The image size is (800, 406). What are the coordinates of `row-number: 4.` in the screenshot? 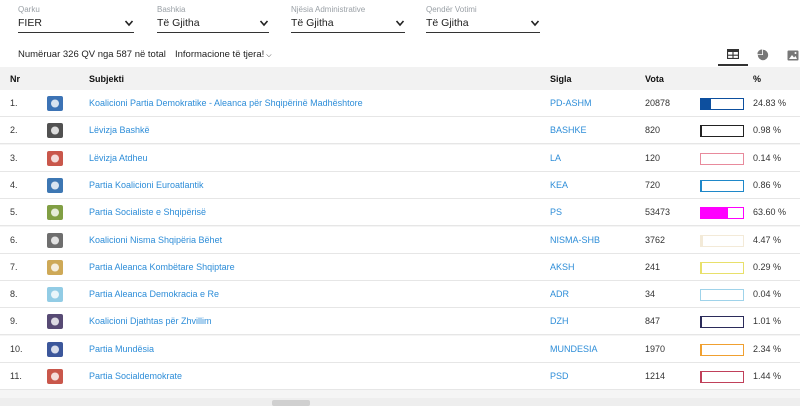 It's located at (14, 184).